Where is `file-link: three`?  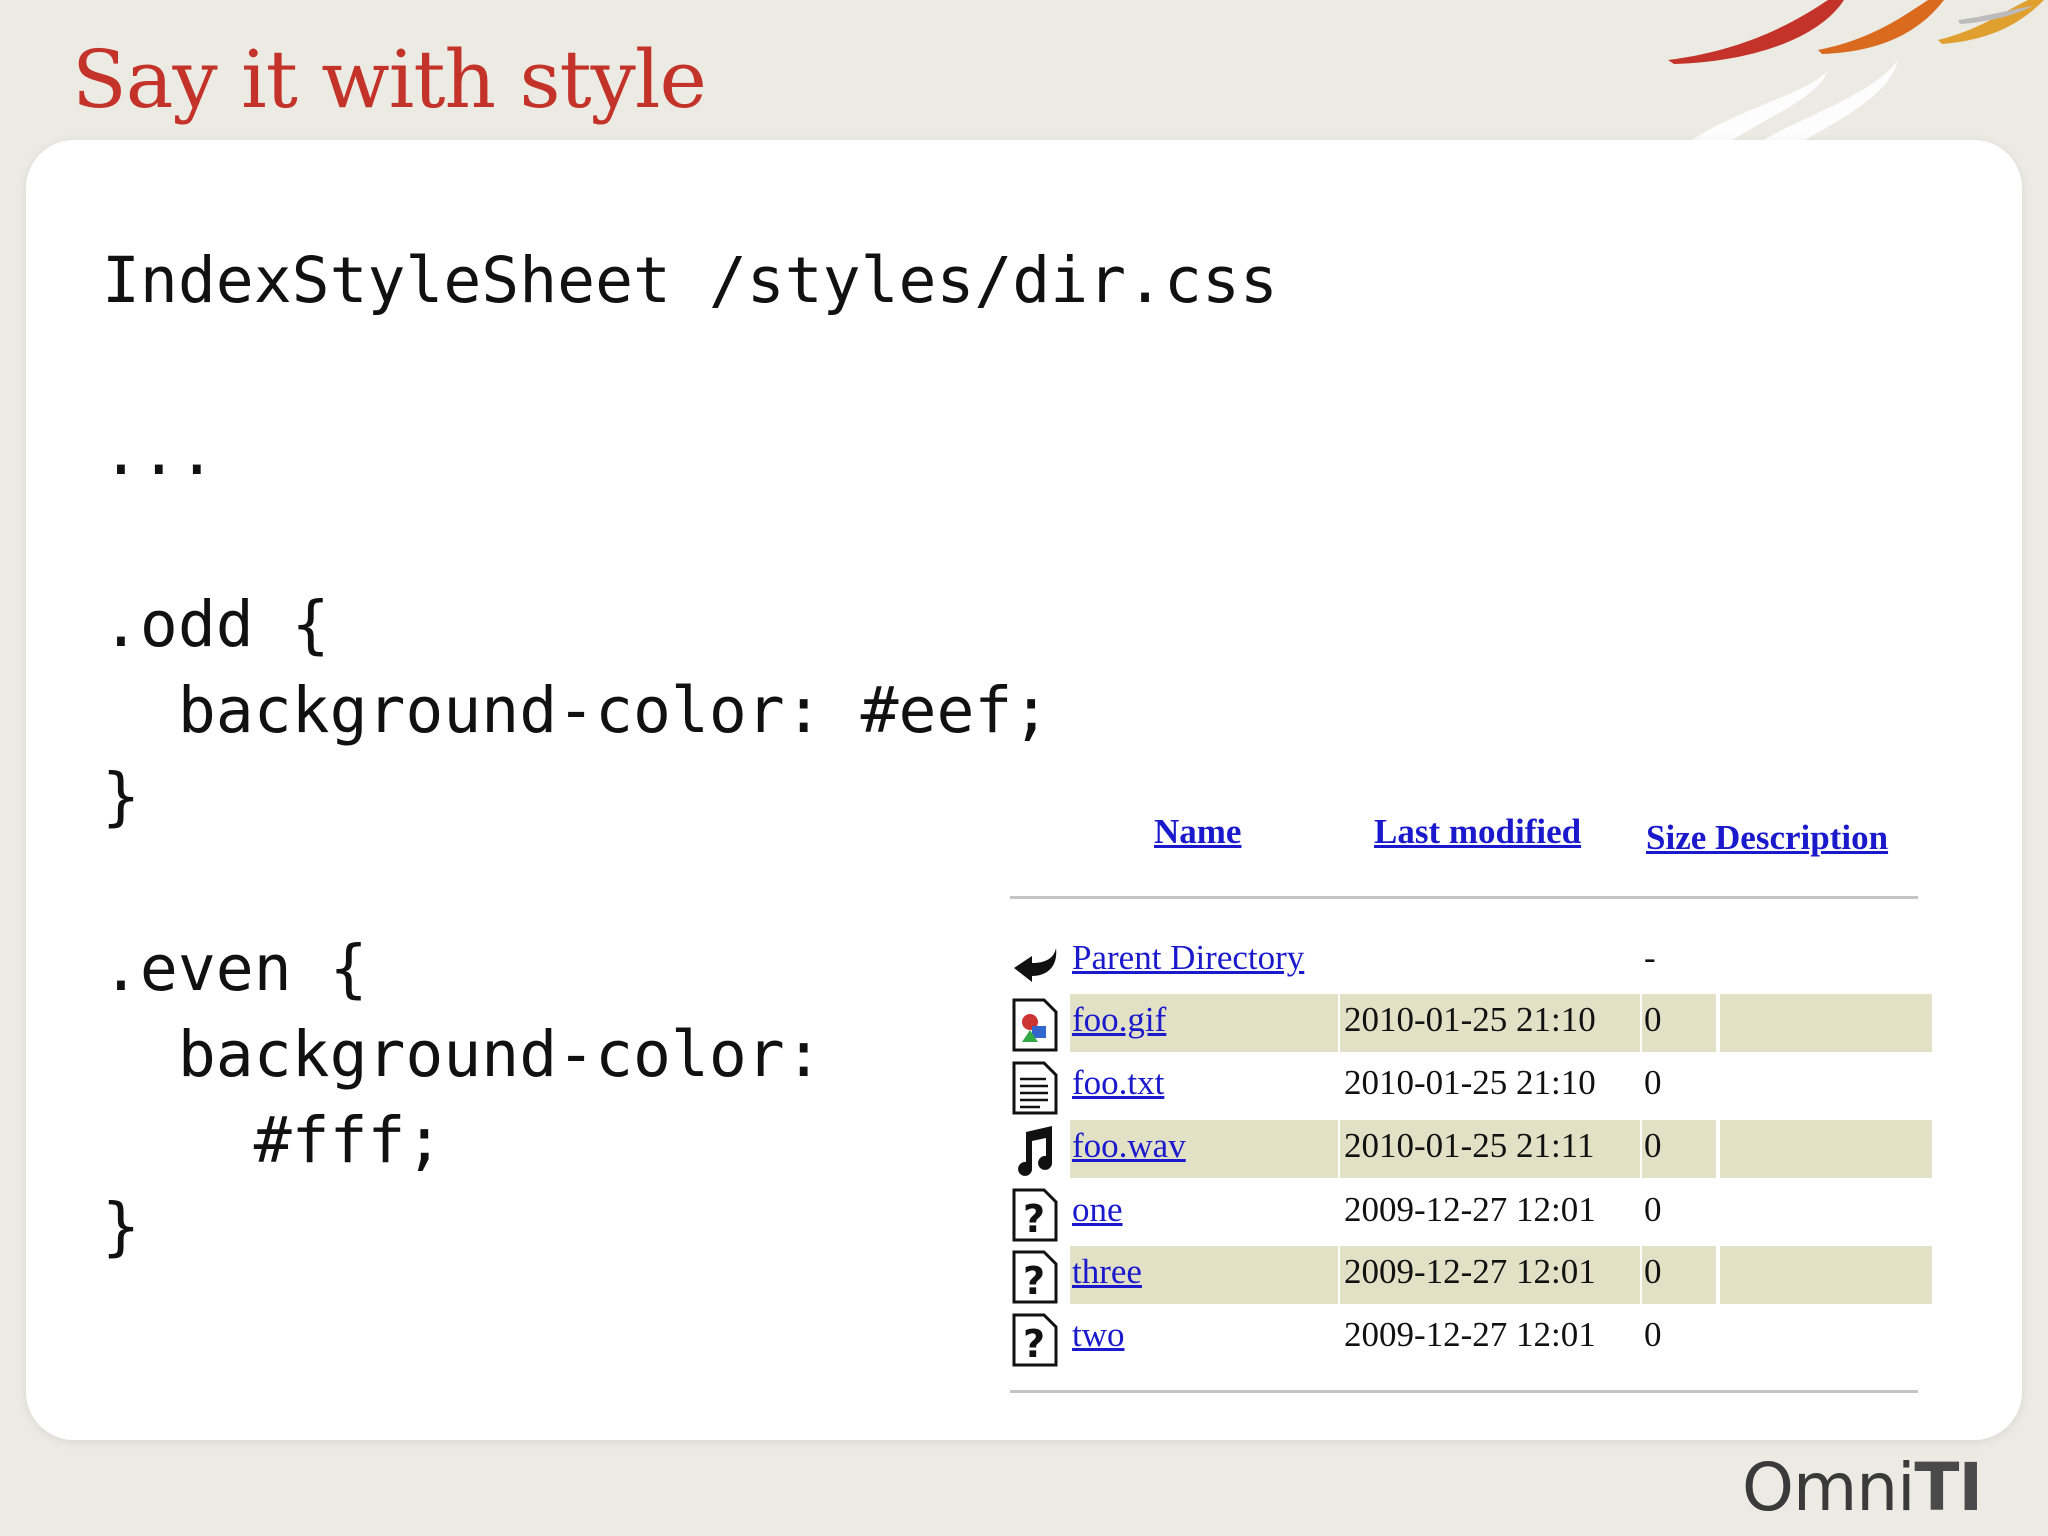 file-link: three is located at coordinates (1107, 1272).